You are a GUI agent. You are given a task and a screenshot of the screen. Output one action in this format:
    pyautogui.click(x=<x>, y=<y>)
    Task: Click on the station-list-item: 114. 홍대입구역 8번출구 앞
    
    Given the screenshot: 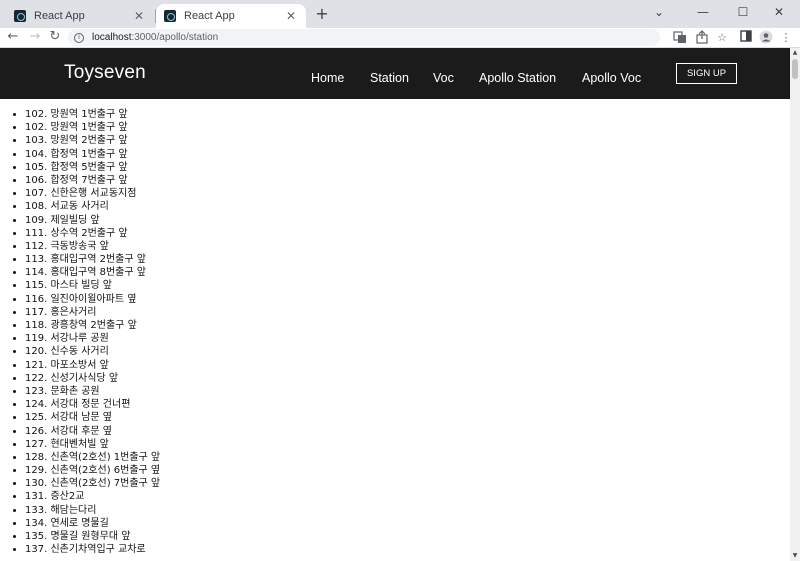 What is the action you would take?
    pyautogui.click(x=92, y=272)
    